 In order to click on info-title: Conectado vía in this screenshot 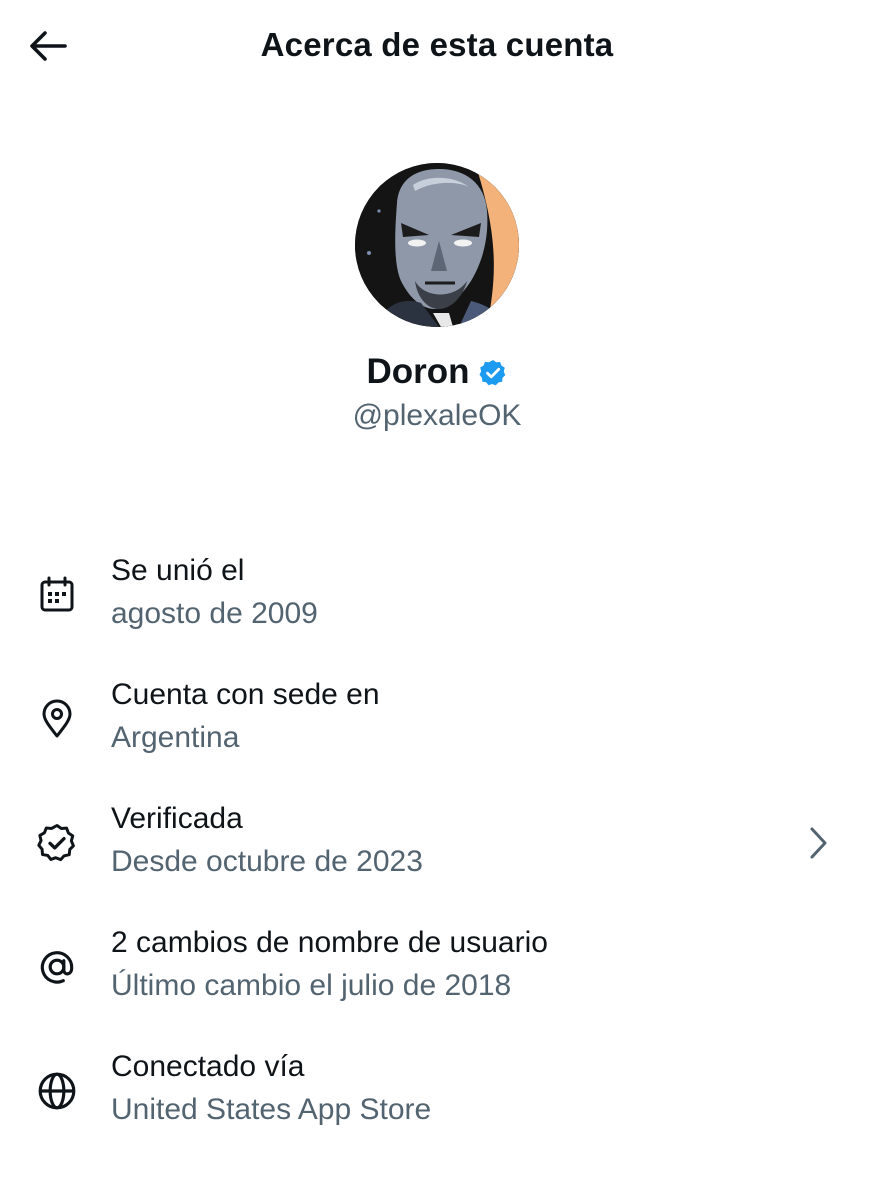, I will do `click(208, 1066)`.